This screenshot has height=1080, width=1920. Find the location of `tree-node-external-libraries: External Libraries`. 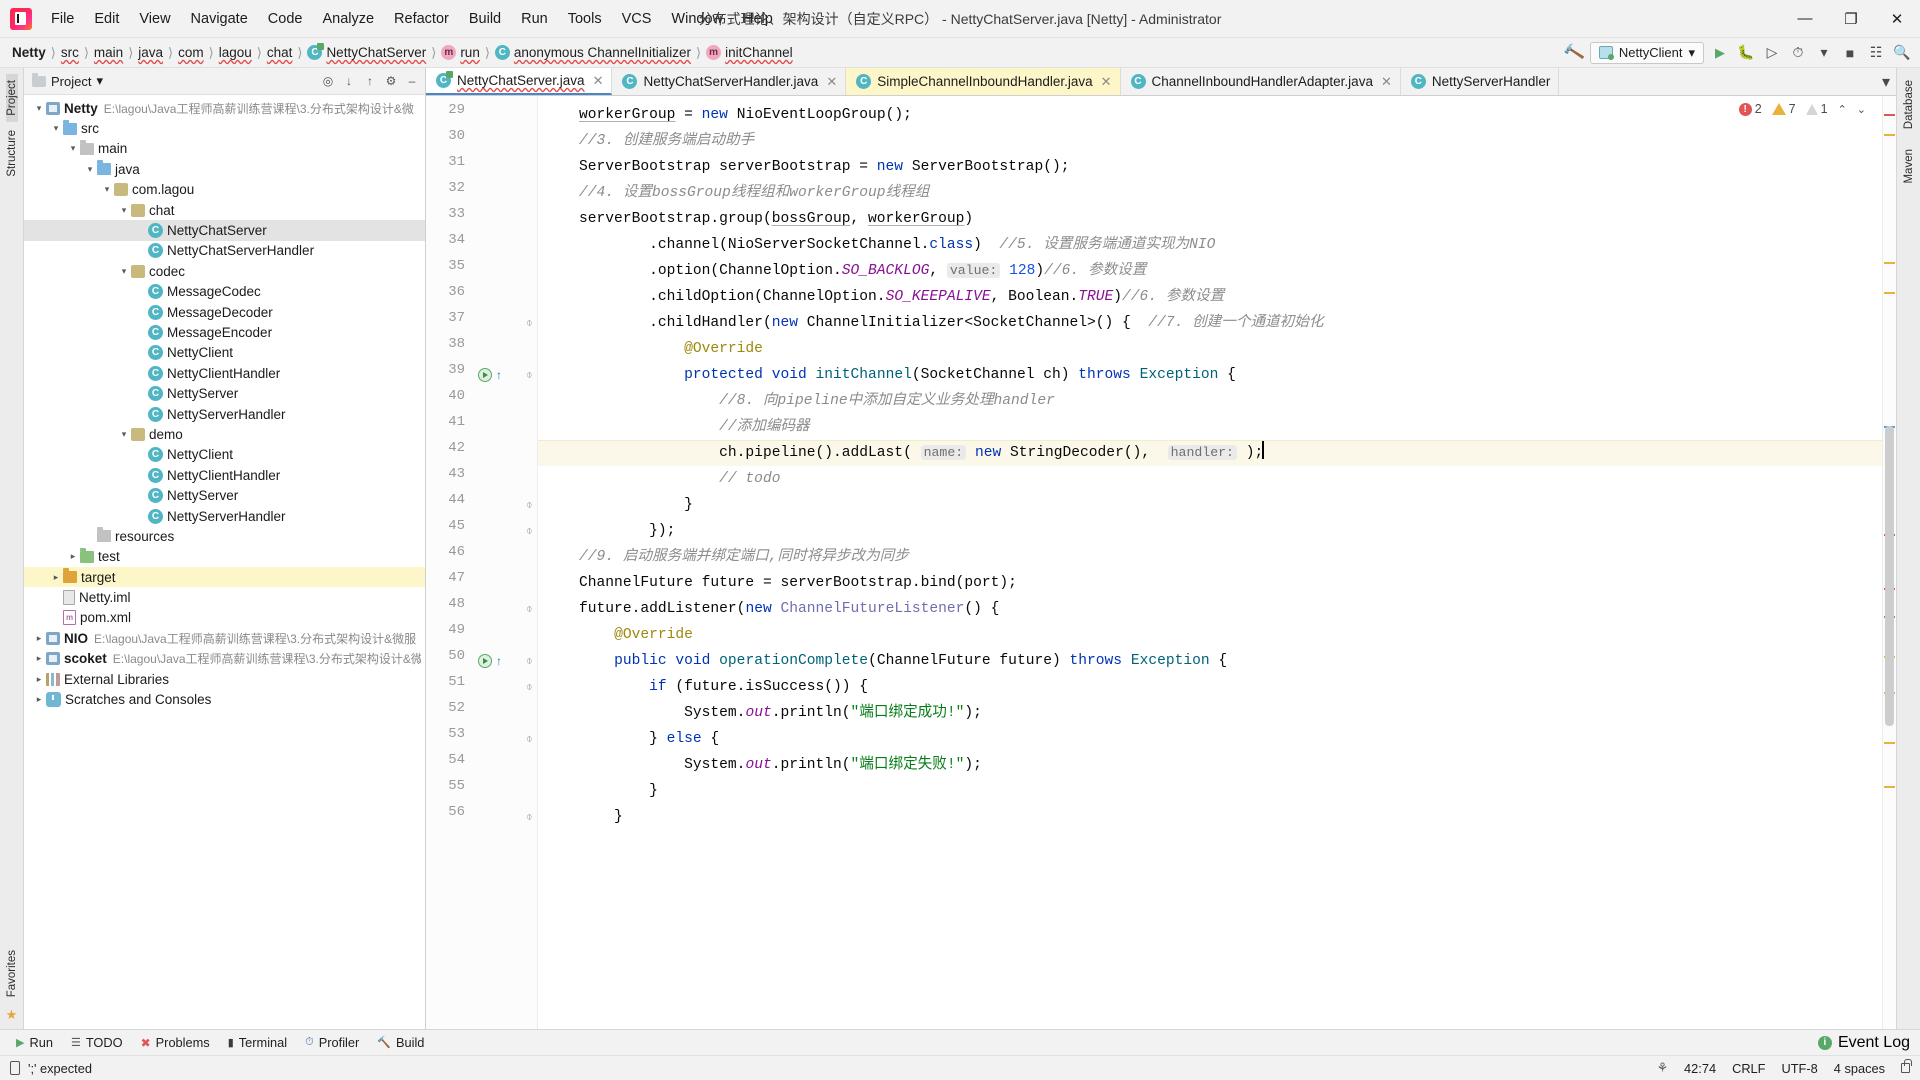

tree-node-external-libraries: External Libraries is located at coordinates (224, 679).